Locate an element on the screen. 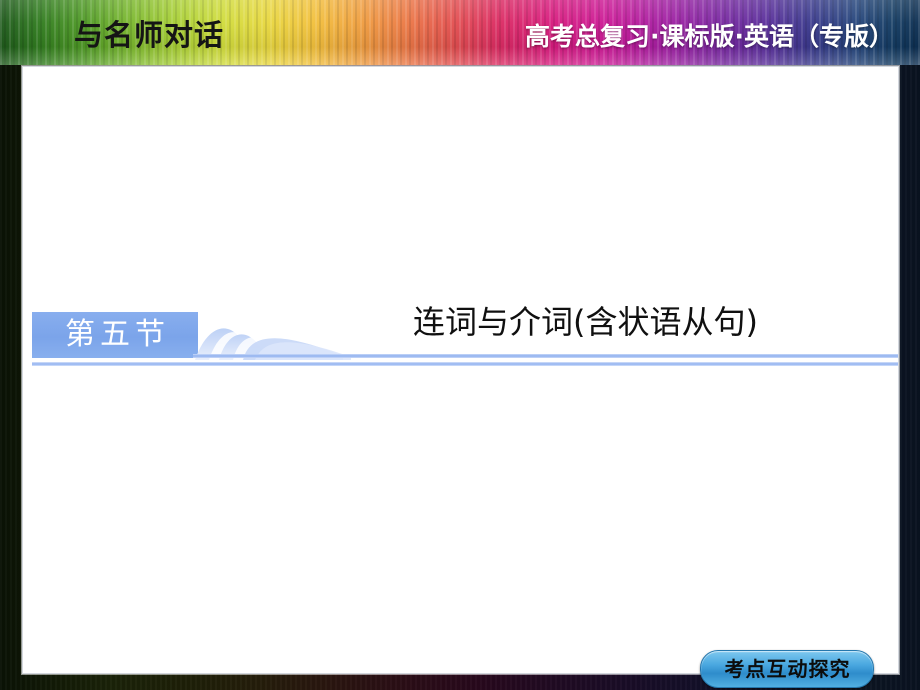  section-title: 连词与介词(含状语从句) is located at coordinates (585, 322).